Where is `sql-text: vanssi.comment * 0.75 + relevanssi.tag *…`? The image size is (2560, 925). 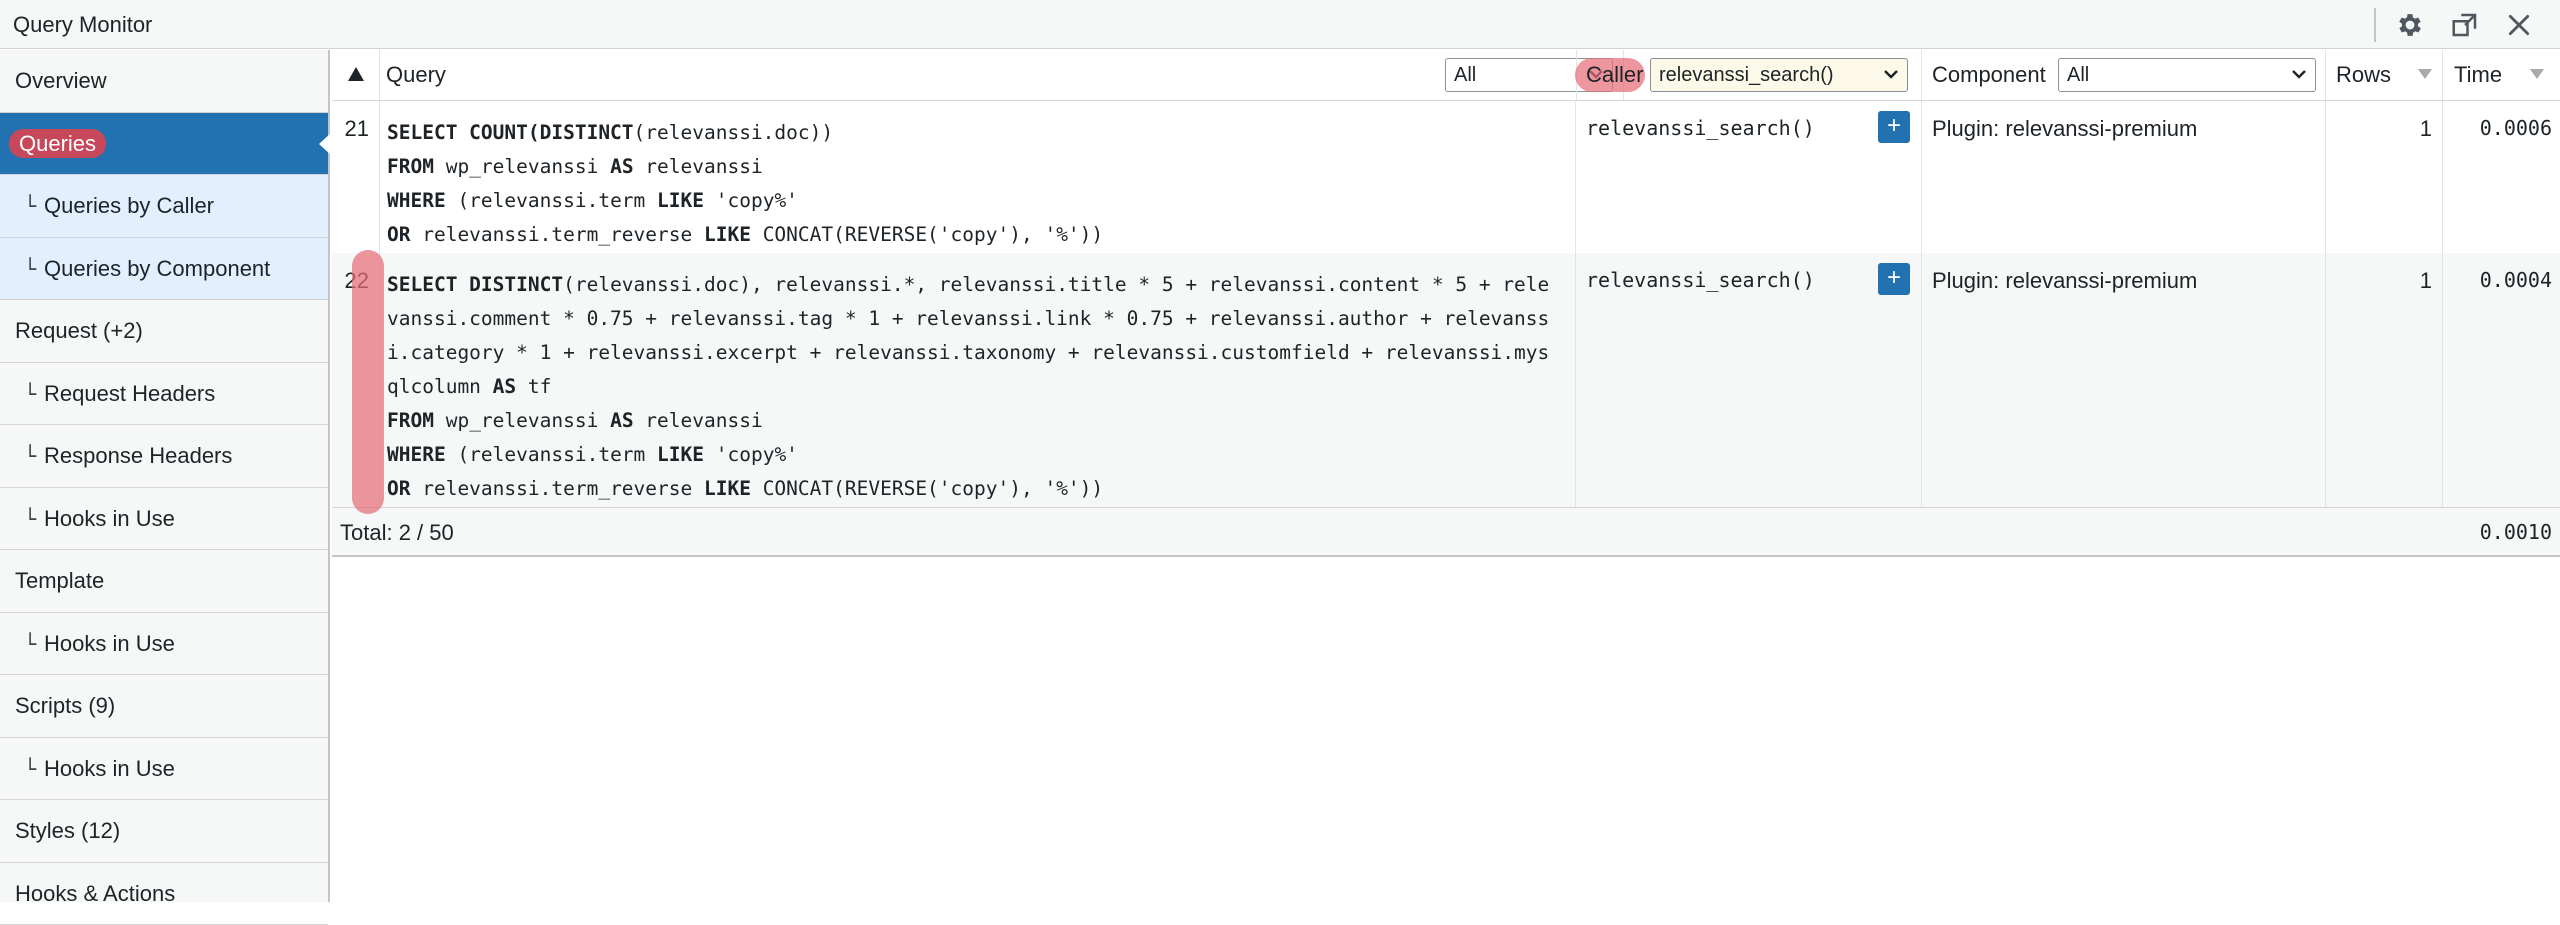 sql-text: vanssi.comment * 0.75 + relevanssi.tag *… is located at coordinates (968, 318).